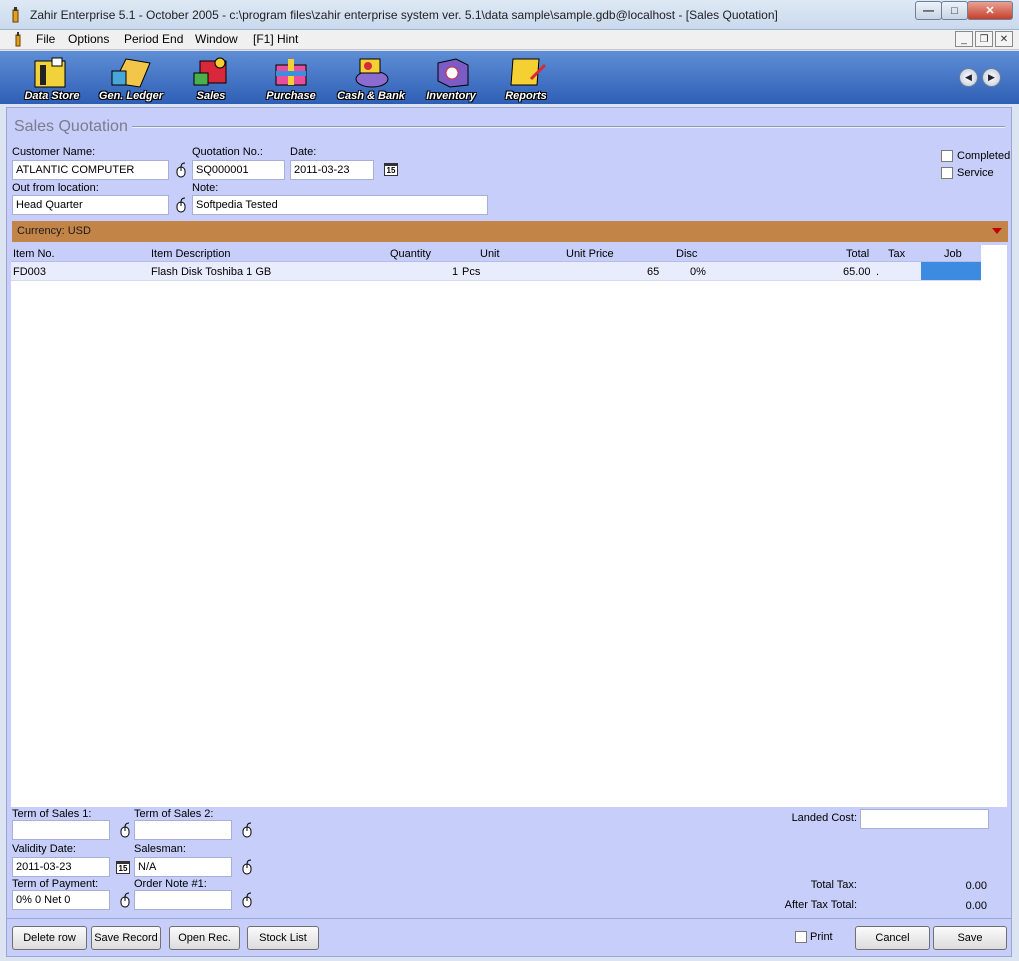  What do you see at coordinates (204, 938) in the screenshot?
I see `open-rec-button: Open Rec.` at bounding box center [204, 938].